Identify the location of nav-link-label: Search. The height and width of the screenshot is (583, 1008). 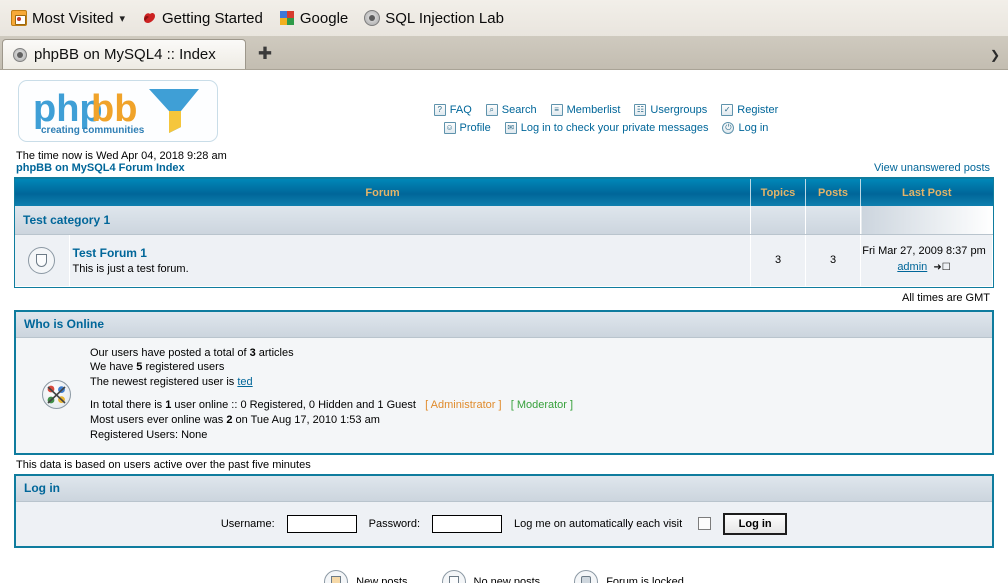
(519, 110).